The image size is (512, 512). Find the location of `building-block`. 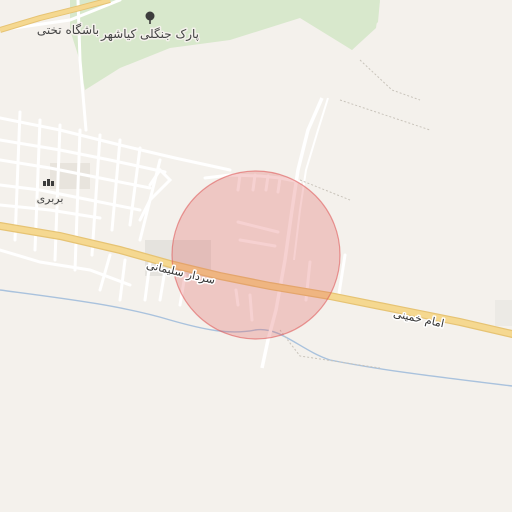

building-block is located at coordinates (503, 313).